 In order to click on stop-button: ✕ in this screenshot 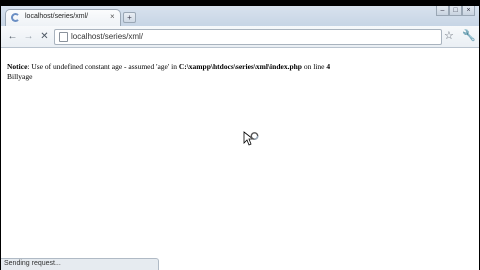, I will do `click(44, 36)`.